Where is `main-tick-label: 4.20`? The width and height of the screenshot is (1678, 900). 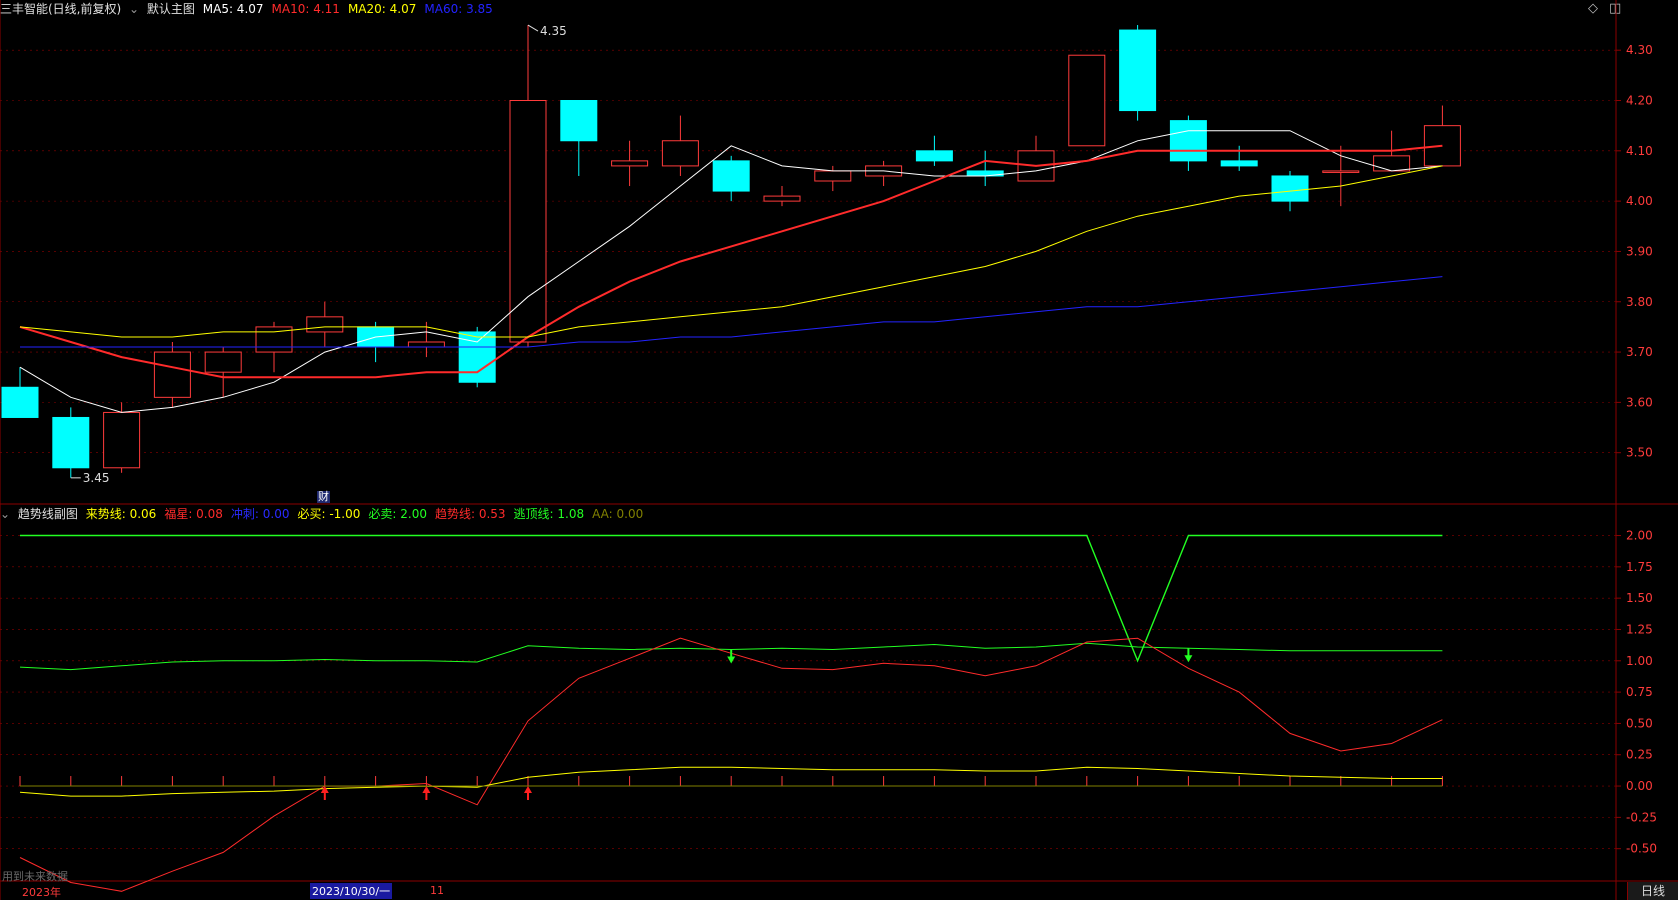 main-tick-label: 4.20 is located at coordinates (1639, 101).